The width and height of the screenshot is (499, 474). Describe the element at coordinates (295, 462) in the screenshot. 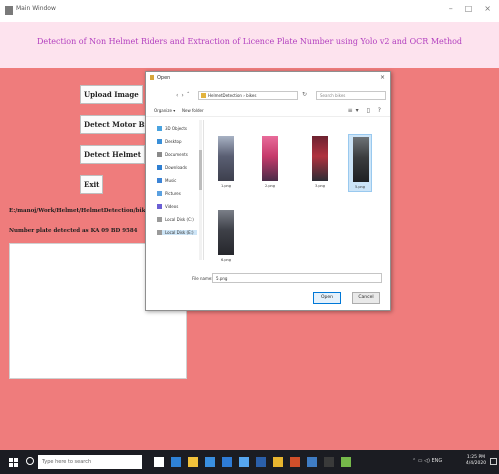

I see `firefox-icon` at that location.